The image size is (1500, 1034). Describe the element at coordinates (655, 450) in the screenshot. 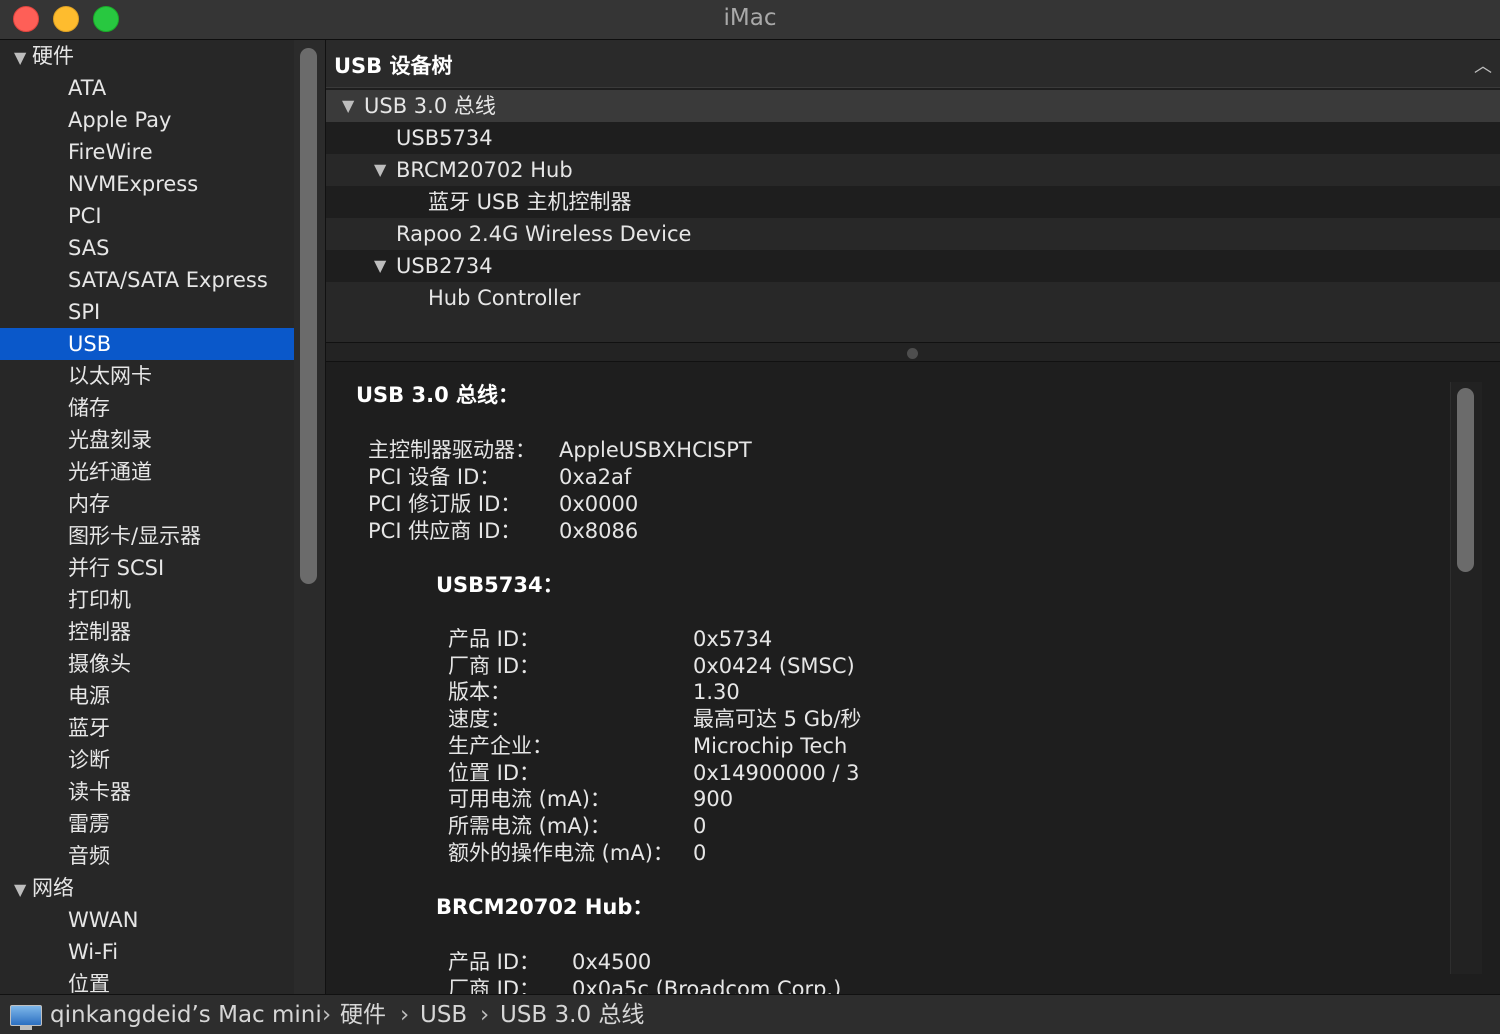

I see `property-value: AppleUSBXHCISPT` at that location.